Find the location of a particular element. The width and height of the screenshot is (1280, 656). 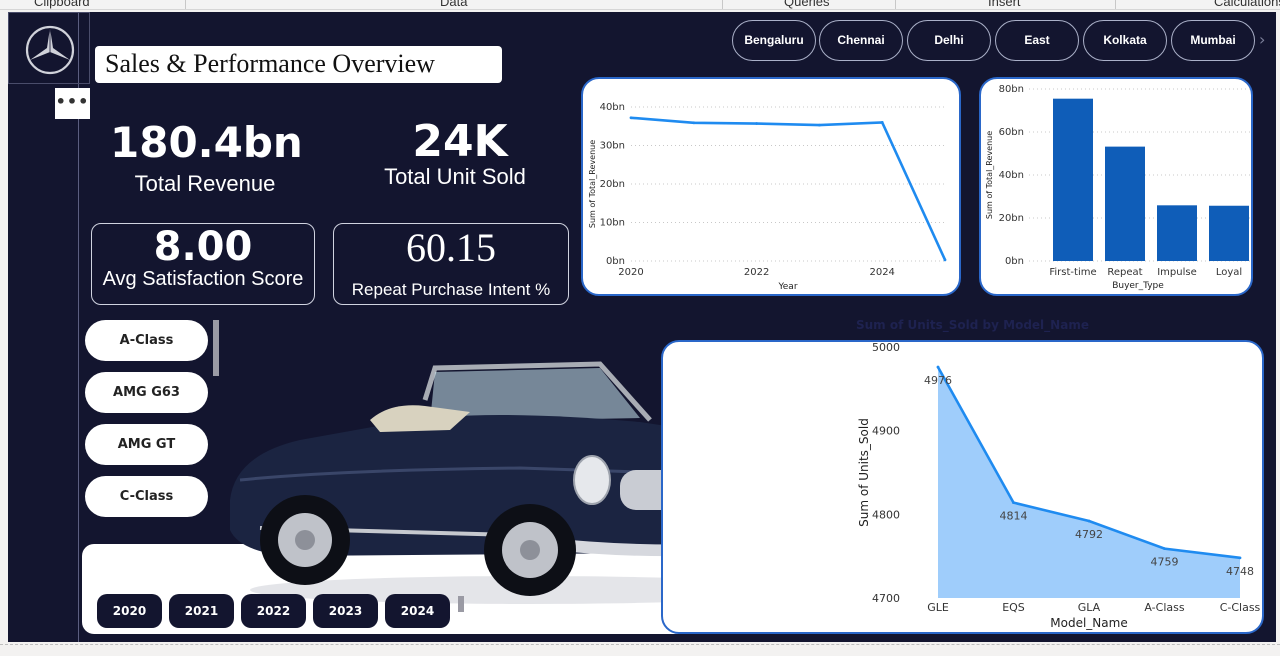

page-title-box: Sales & Performance Overview is located at coordinates (298, 64).